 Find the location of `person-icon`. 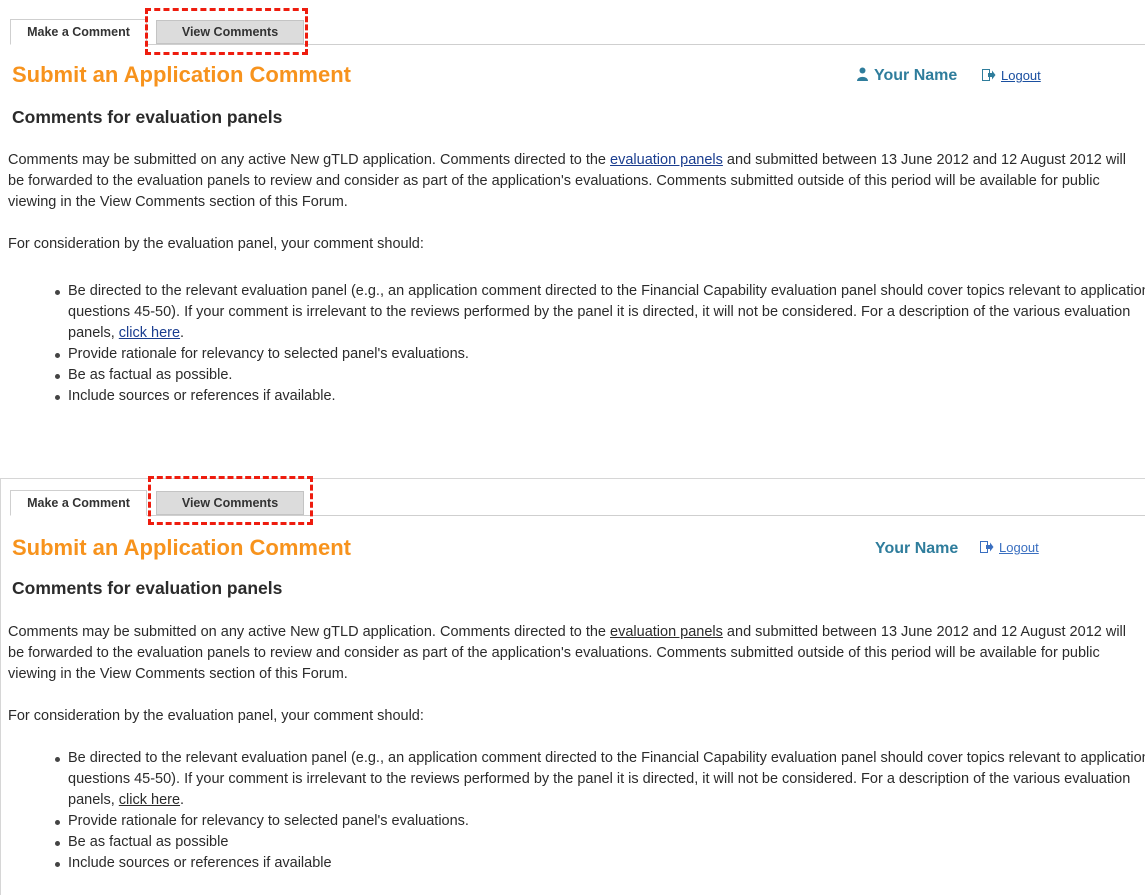

person-icon is located at coordinates (862, 74).